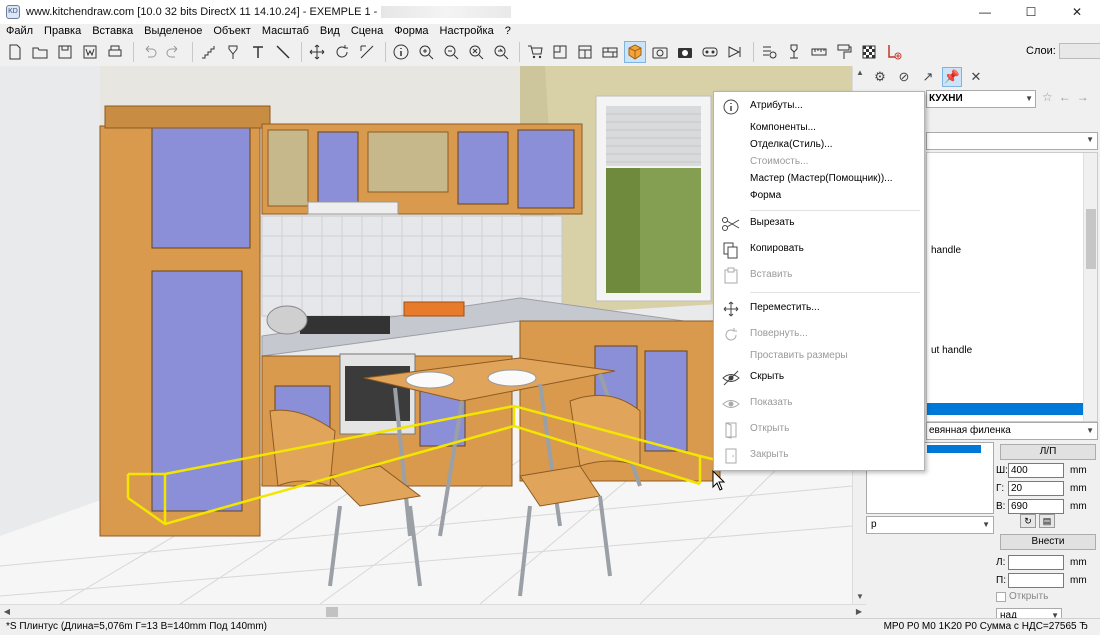  Describe the element at coordinates (451, 52) in the screenshot. I see `zoom-out-icon` at that location.